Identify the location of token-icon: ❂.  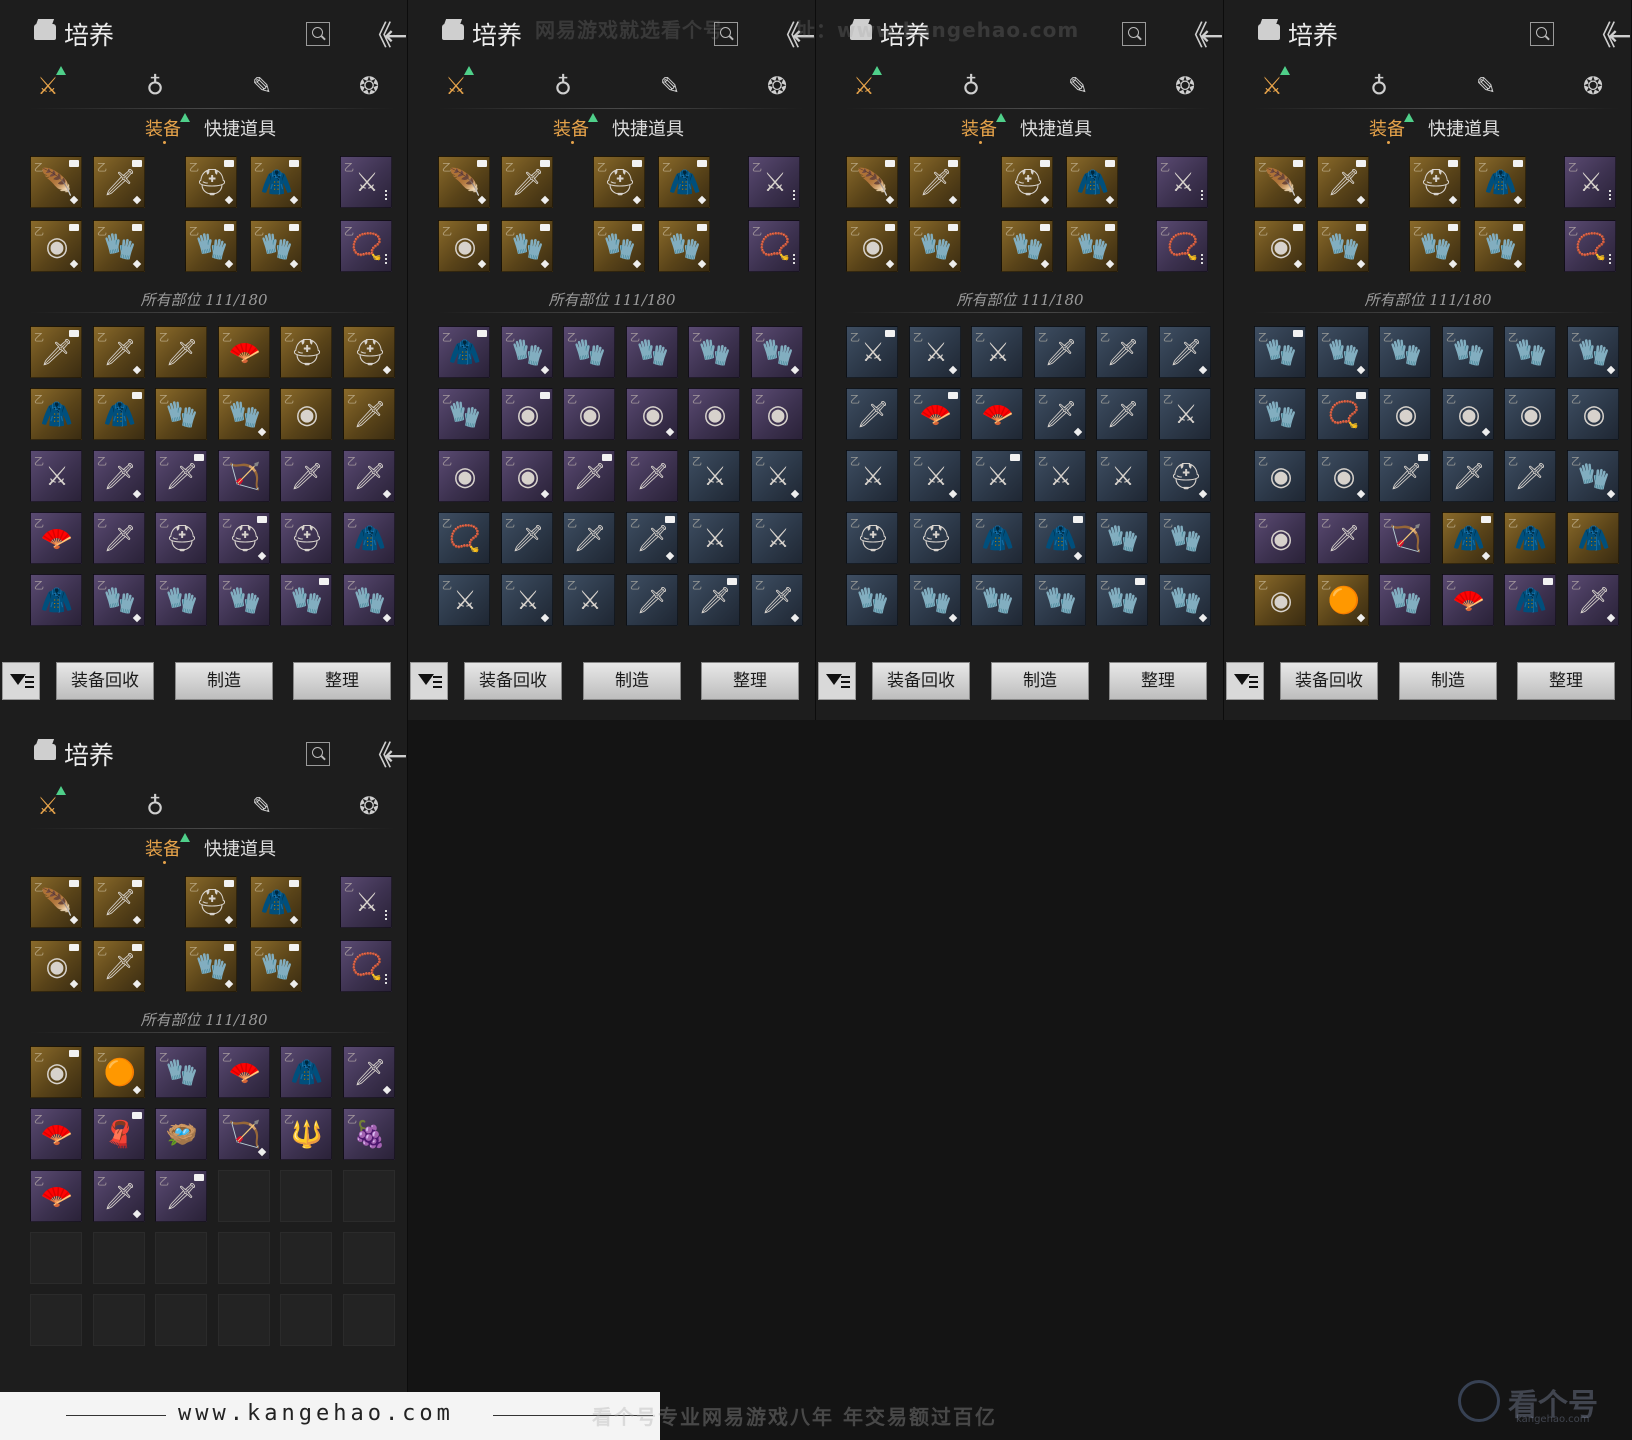
(777, 86).